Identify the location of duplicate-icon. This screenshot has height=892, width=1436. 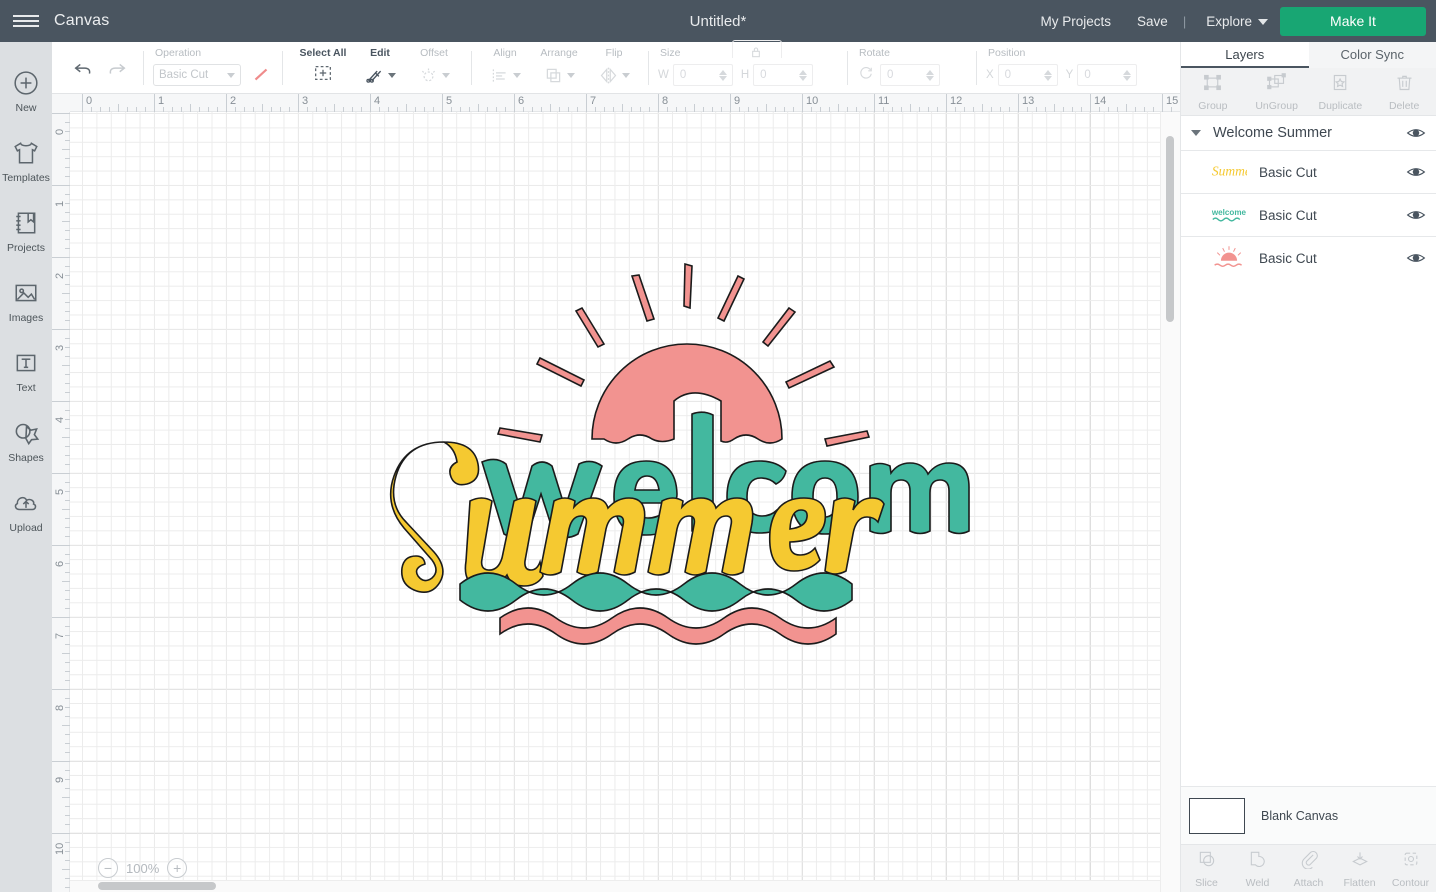
(1340, 85).